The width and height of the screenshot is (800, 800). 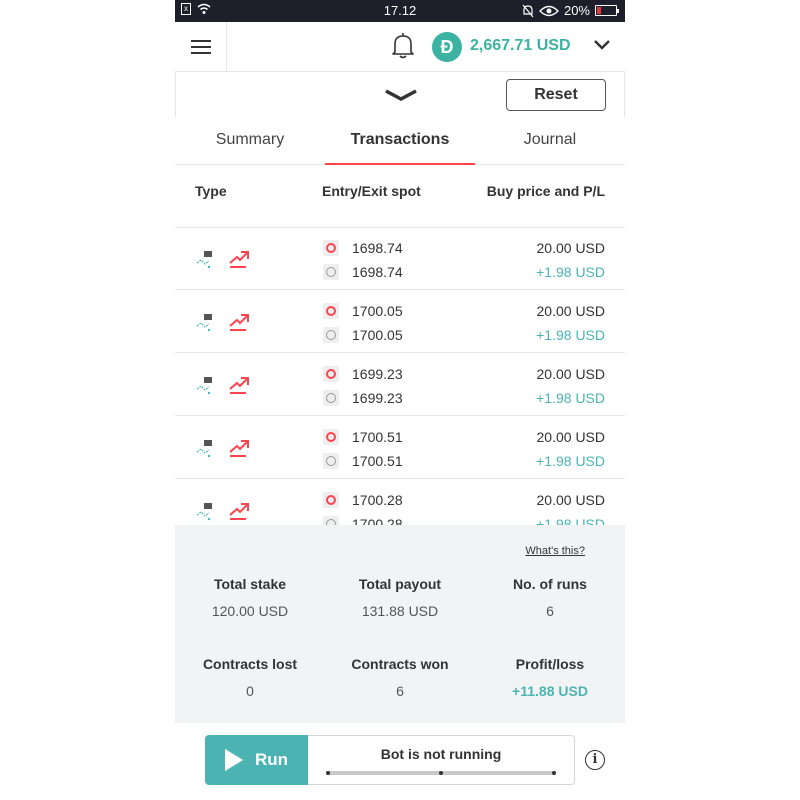 What do you see at coordinates (250, 141) in the screenshot?
I see `tab-summary: Summary` at bounding box center [250, 141].